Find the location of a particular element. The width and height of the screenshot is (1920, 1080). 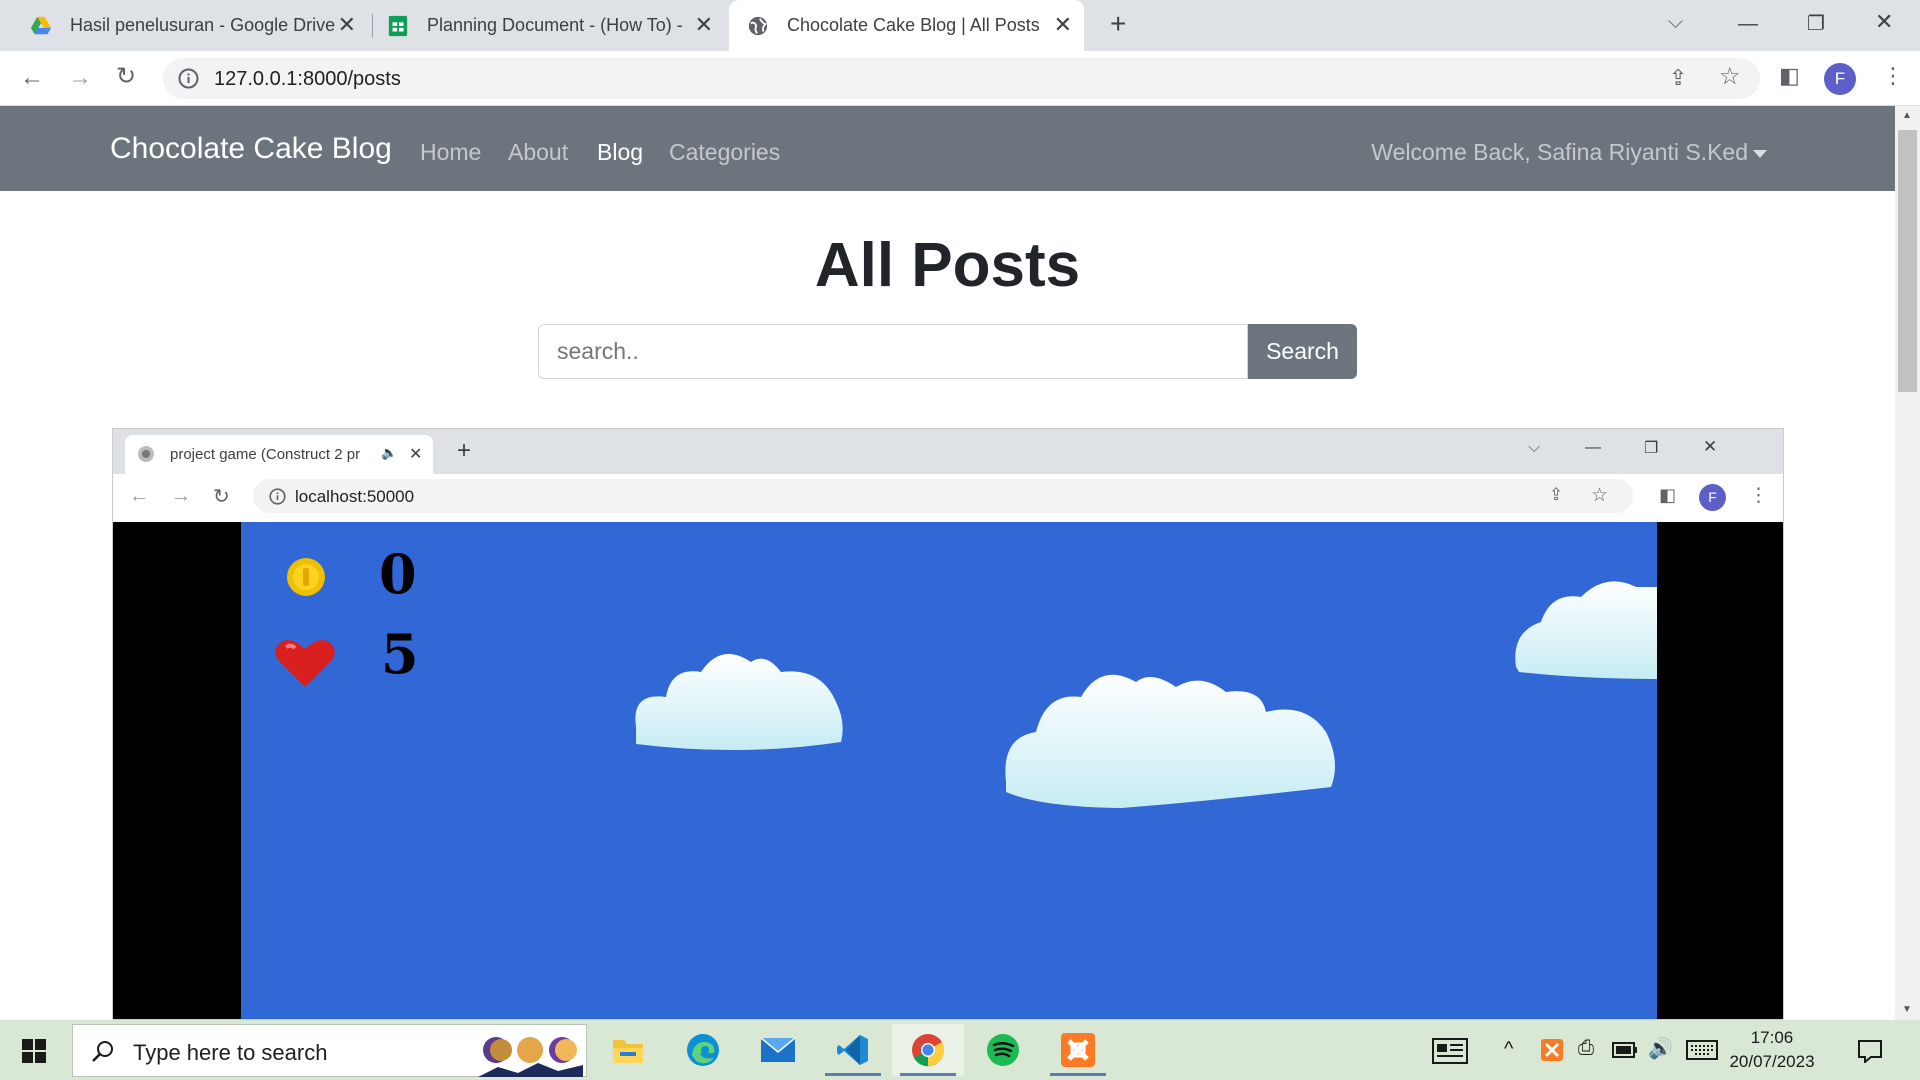

xampp-icon is located at coordinates (1078, 1050).